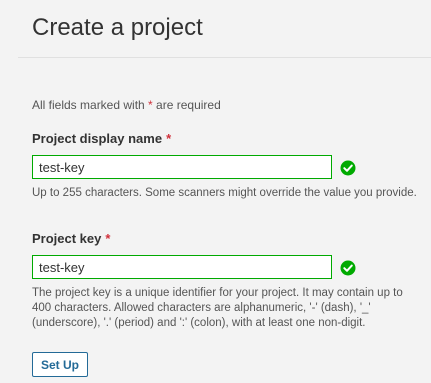 This screenshot has height=383, width=431. Describe the element at coordinates (182, 267) in the screenshot. I see `project-key-input` at that location.